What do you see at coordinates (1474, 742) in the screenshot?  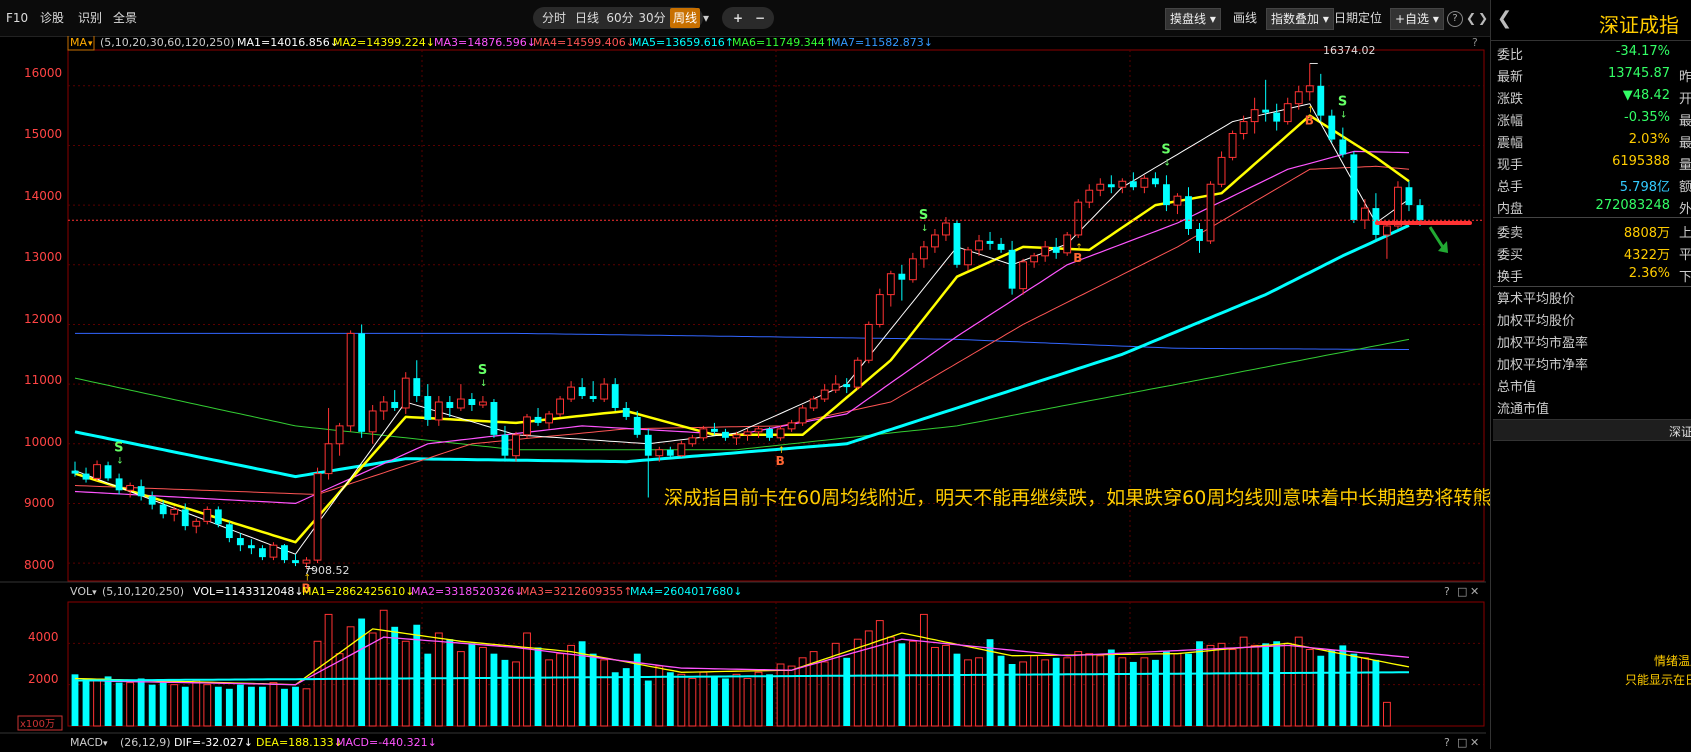 I see `macd-close-icon: ✕` at bounding box center [1474, 742].